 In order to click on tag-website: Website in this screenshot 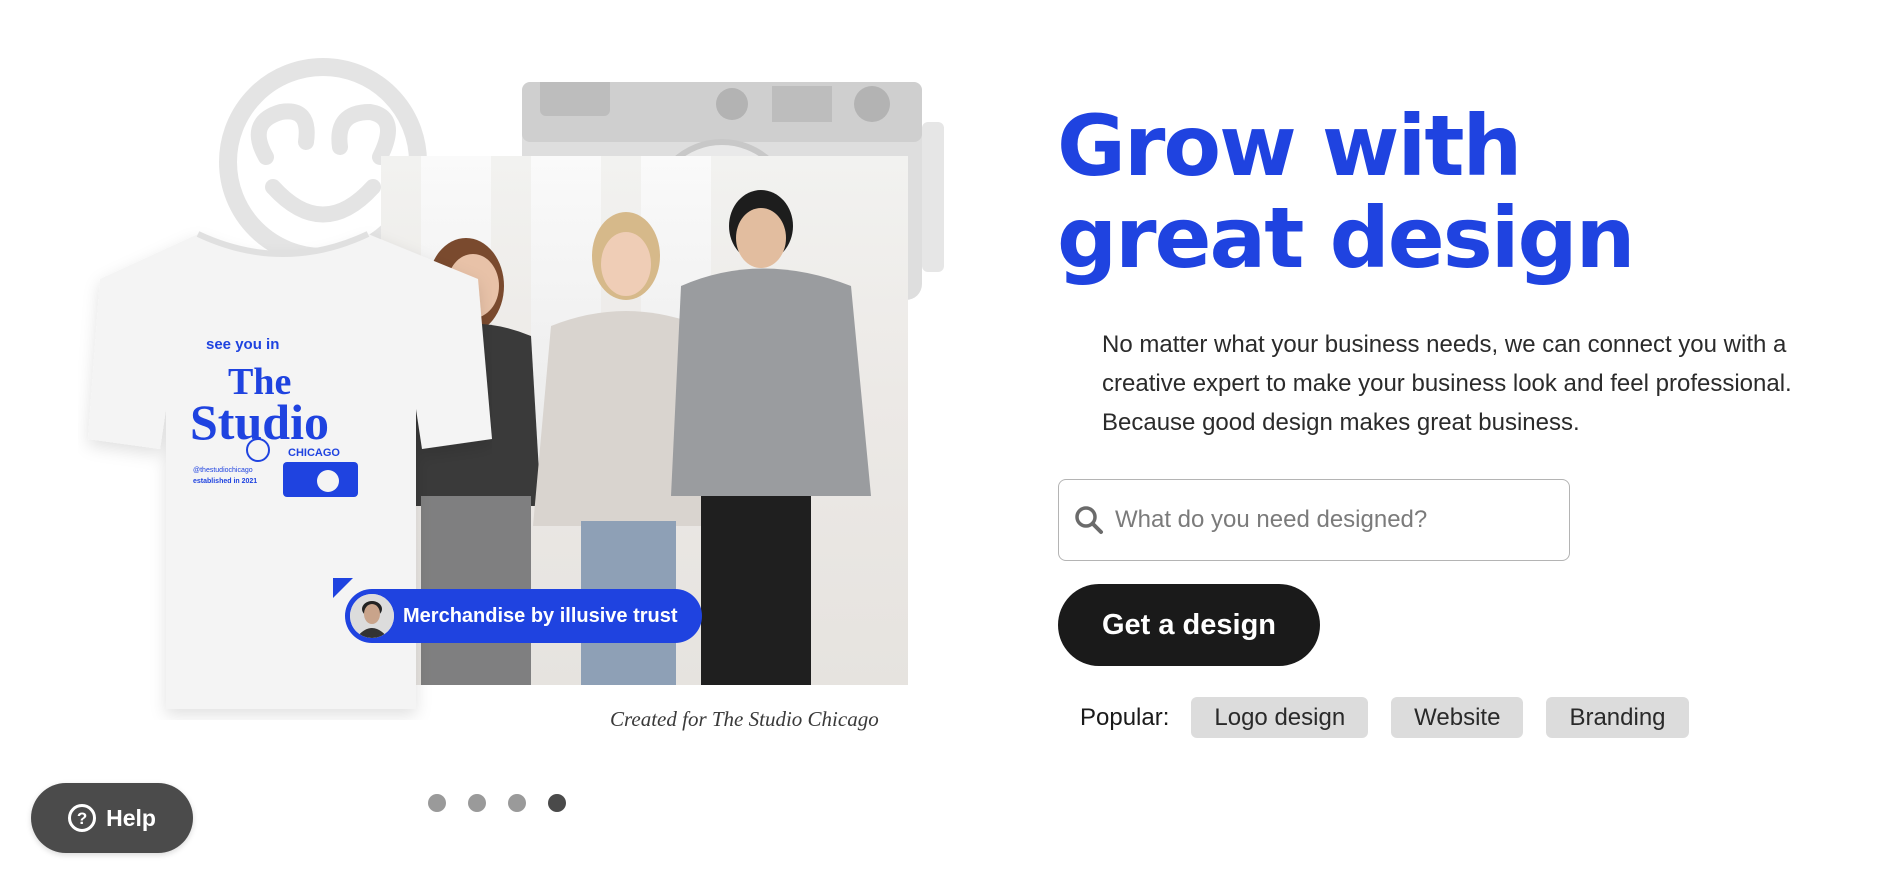, I will do `click(1457, 717)`.